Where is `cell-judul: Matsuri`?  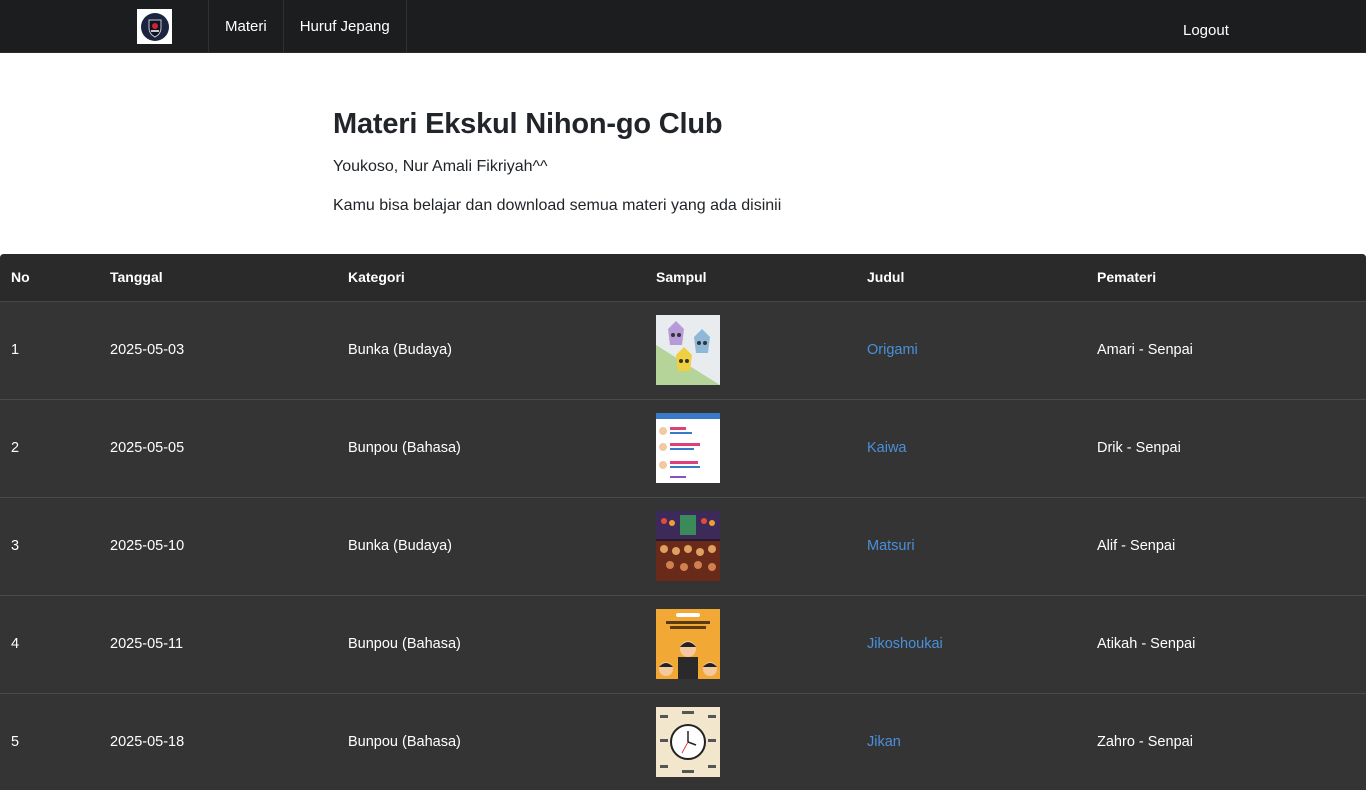 cell-judul: Matsuri is located at coordinates (971, 546).